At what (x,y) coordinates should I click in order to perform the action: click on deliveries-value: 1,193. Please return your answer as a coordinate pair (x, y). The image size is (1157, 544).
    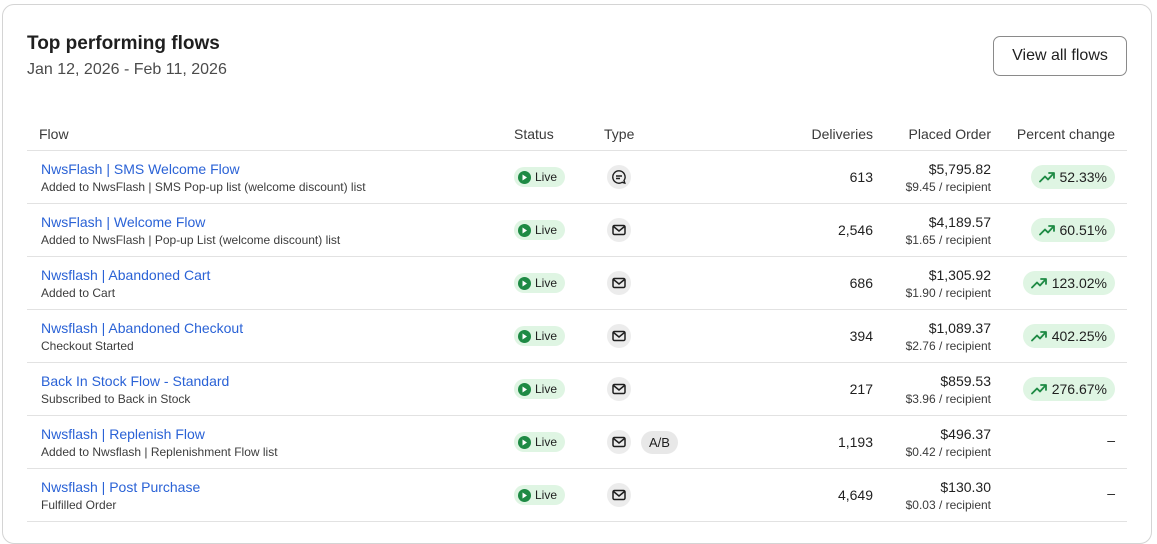
    Looking at the image, I should click on (855, 442).